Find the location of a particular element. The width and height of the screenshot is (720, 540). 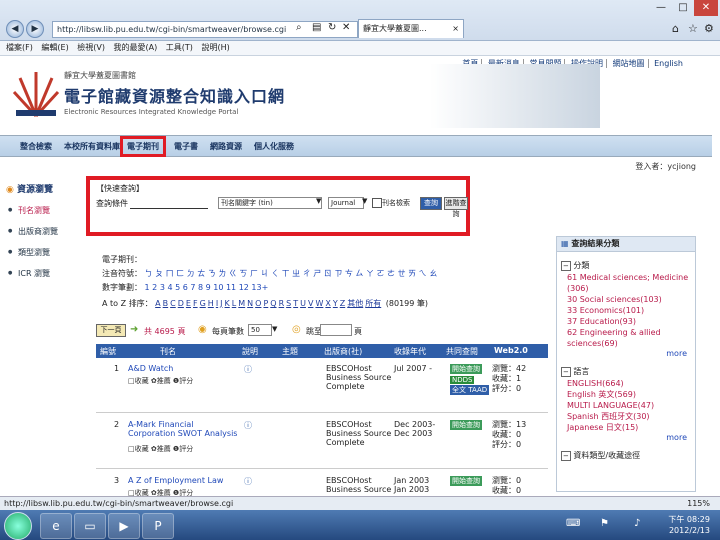

sidebar-item-type: 類型瀏覽 is located at coordinates (45, 252).